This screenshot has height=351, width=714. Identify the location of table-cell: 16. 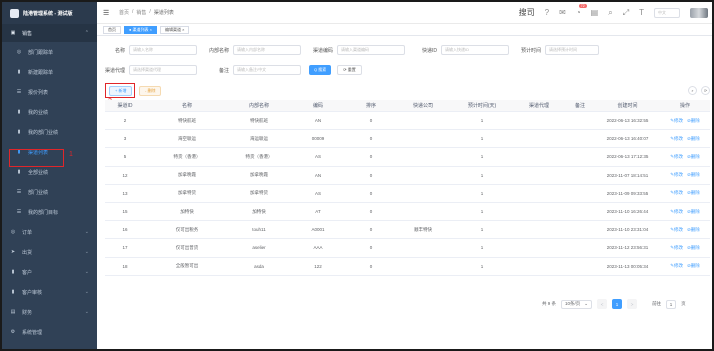
(125, 230).